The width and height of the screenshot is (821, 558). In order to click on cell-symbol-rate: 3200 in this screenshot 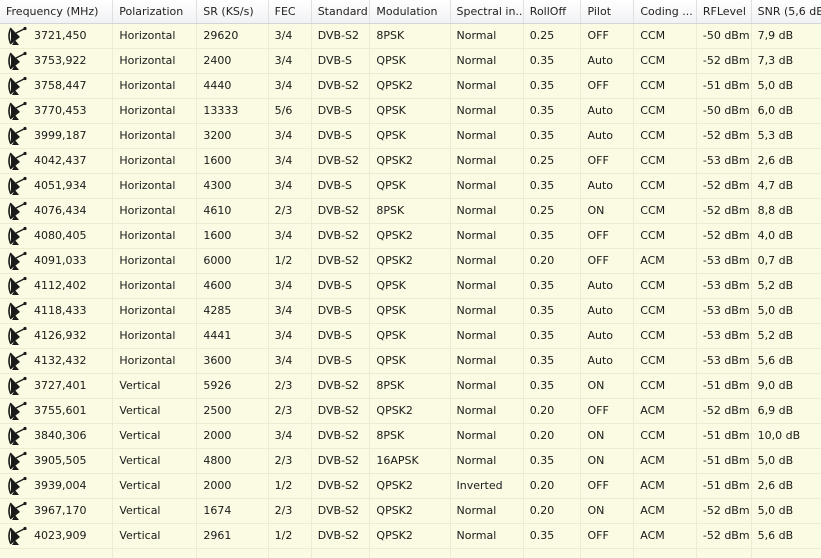, I will do `click(233, 136)`.